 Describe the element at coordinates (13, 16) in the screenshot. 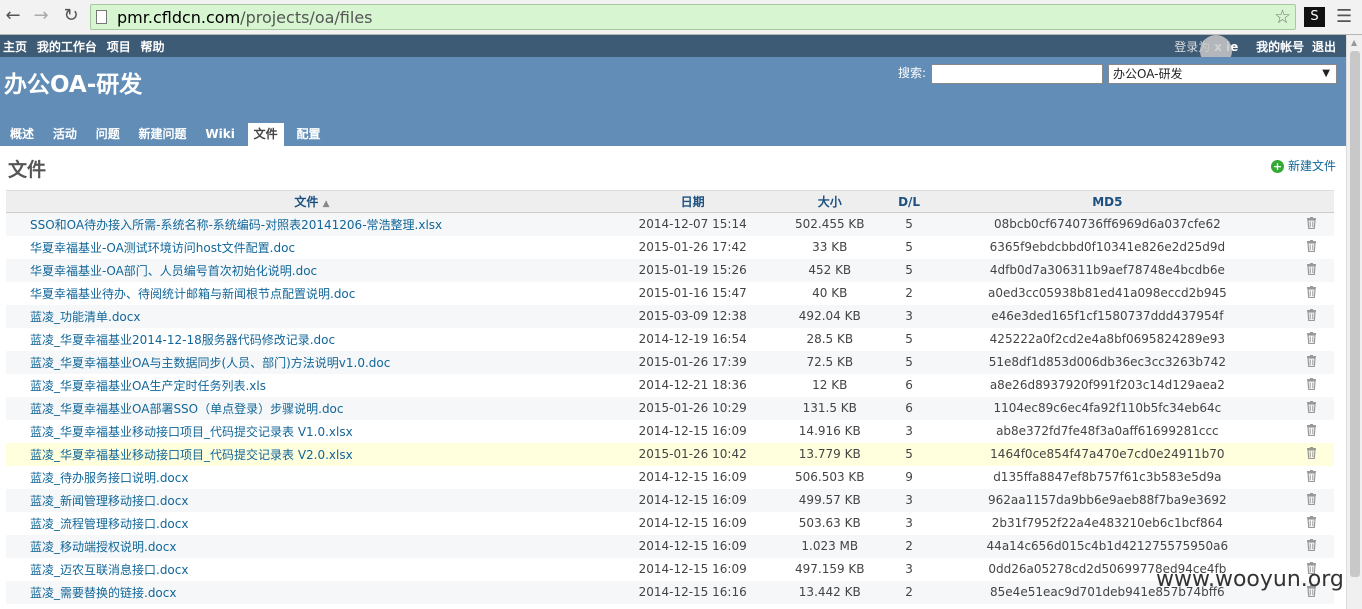

I see `back-arrow-icon: ←` at that location.